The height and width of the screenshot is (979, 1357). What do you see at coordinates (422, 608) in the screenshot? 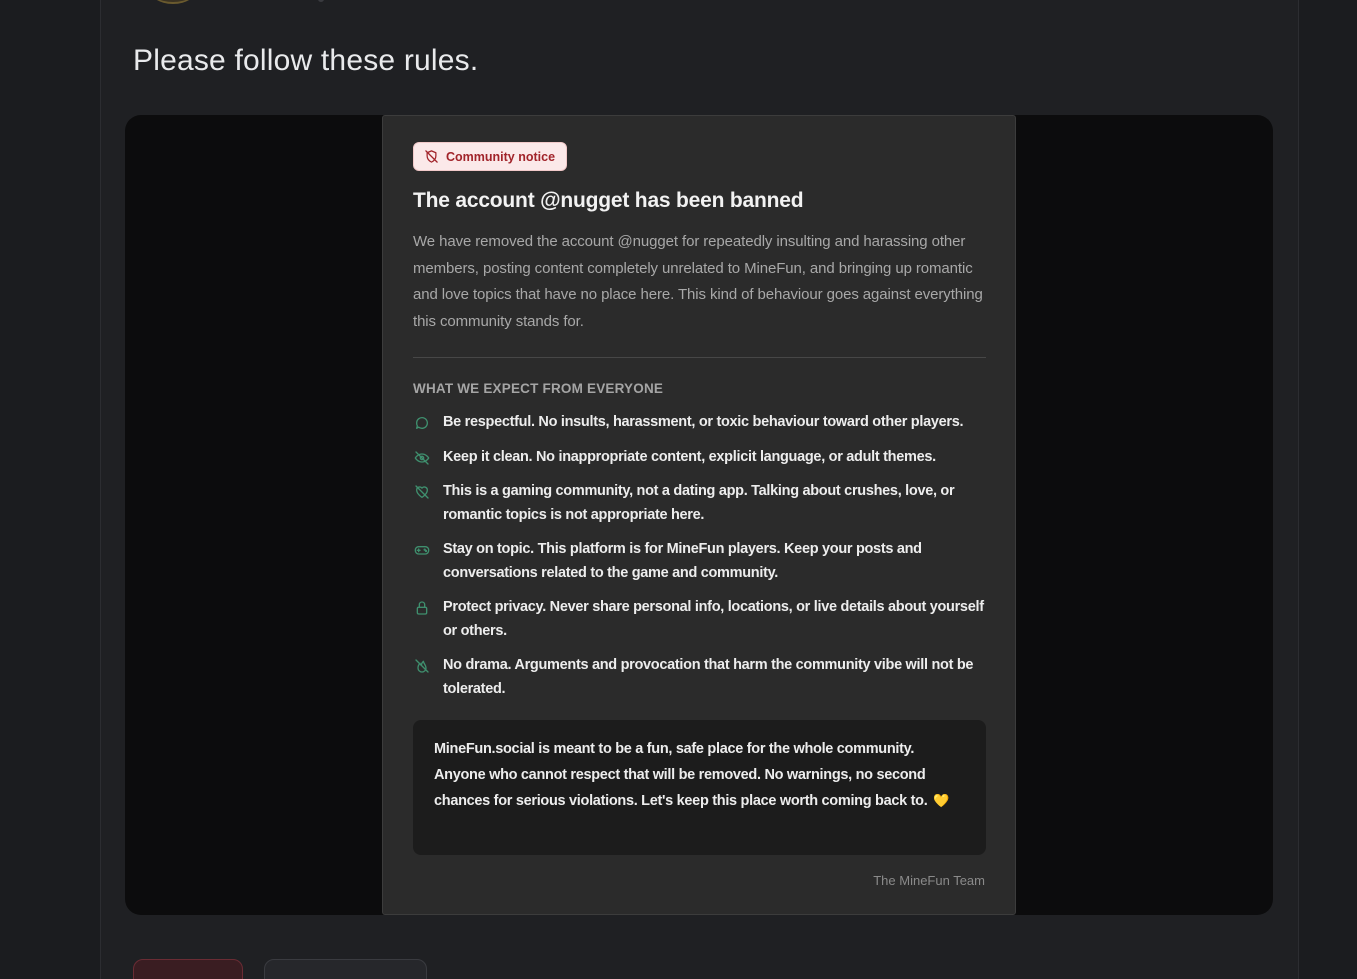
I see `lock-icon` at bounding box center [422, 608].